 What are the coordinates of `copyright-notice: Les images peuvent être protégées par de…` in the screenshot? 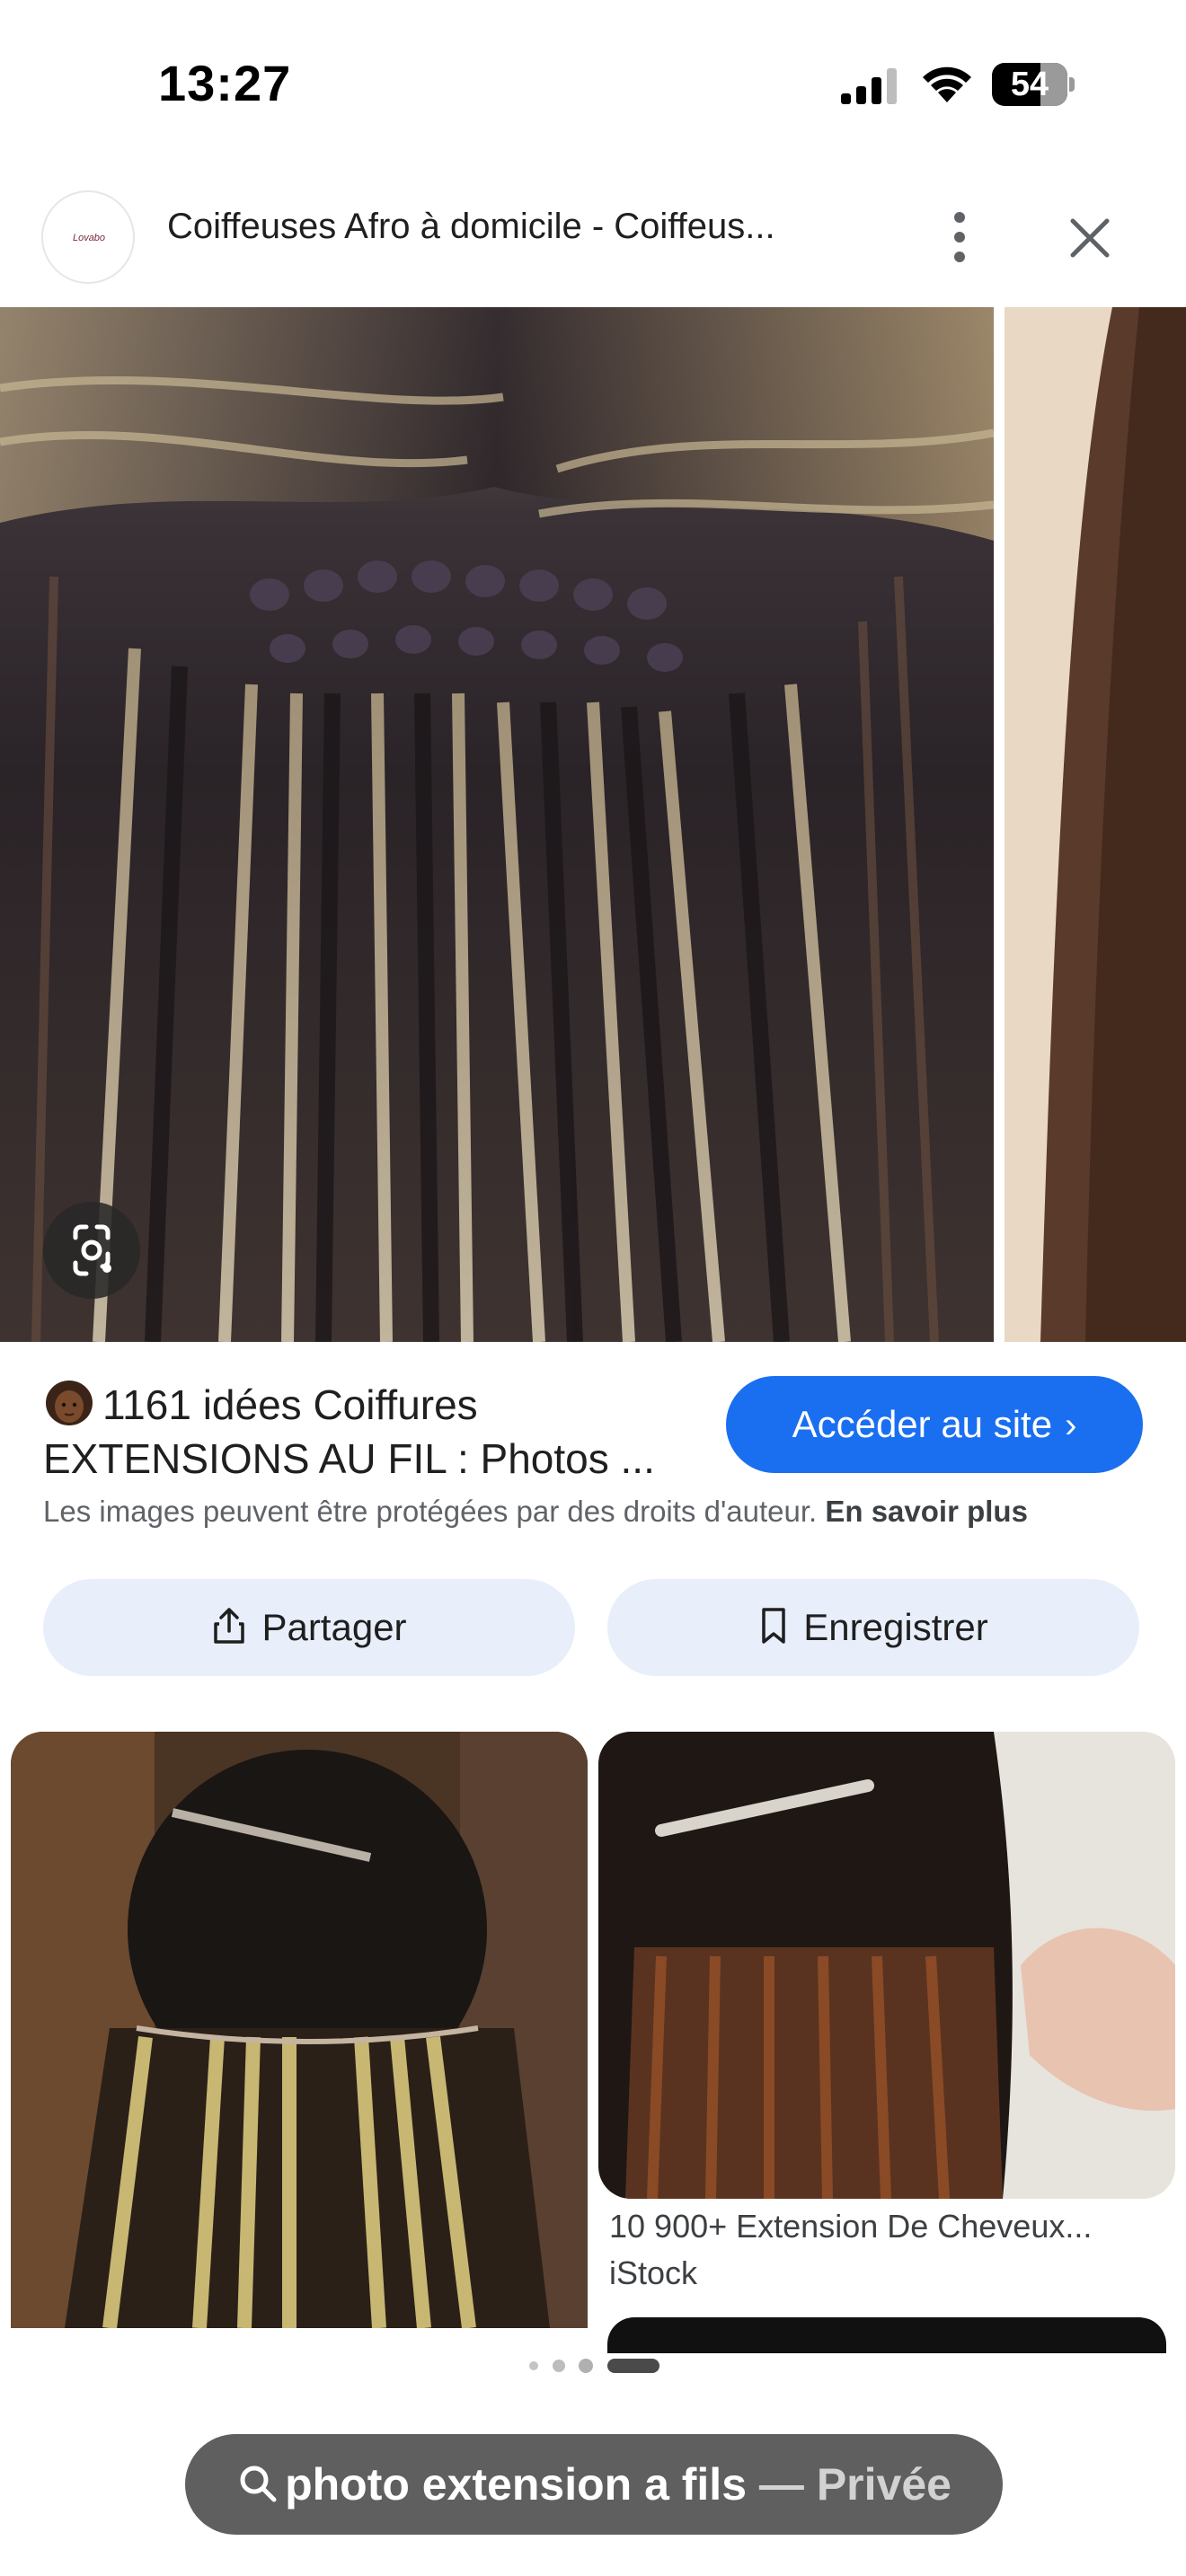 It's located at (609, 1512).